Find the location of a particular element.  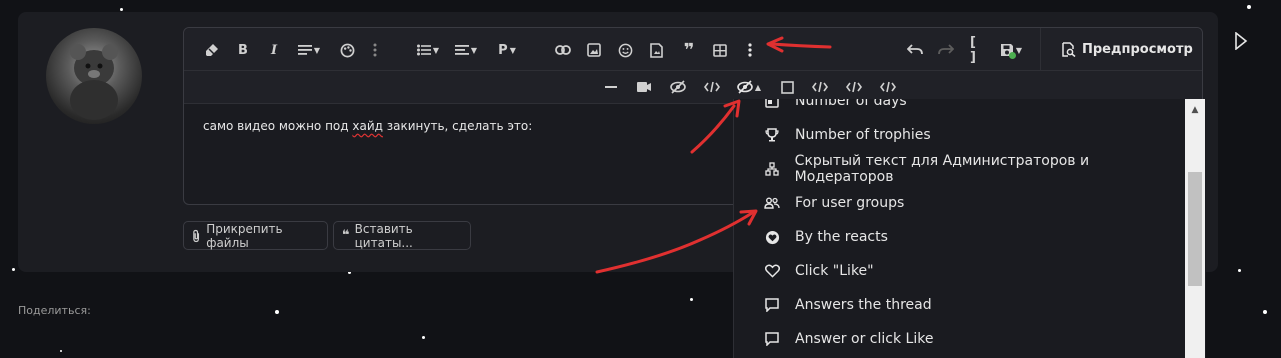

more-text-options-icon is located at coordinates (375, 50).